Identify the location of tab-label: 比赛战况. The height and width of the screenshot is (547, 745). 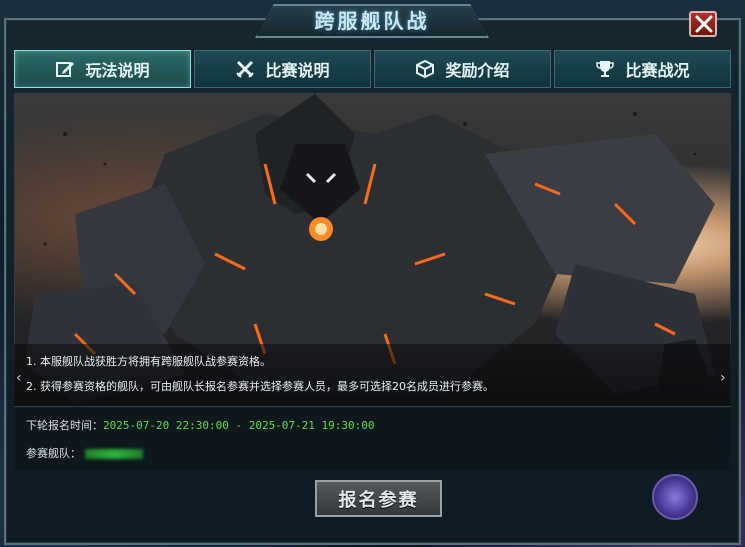
(657, 70).